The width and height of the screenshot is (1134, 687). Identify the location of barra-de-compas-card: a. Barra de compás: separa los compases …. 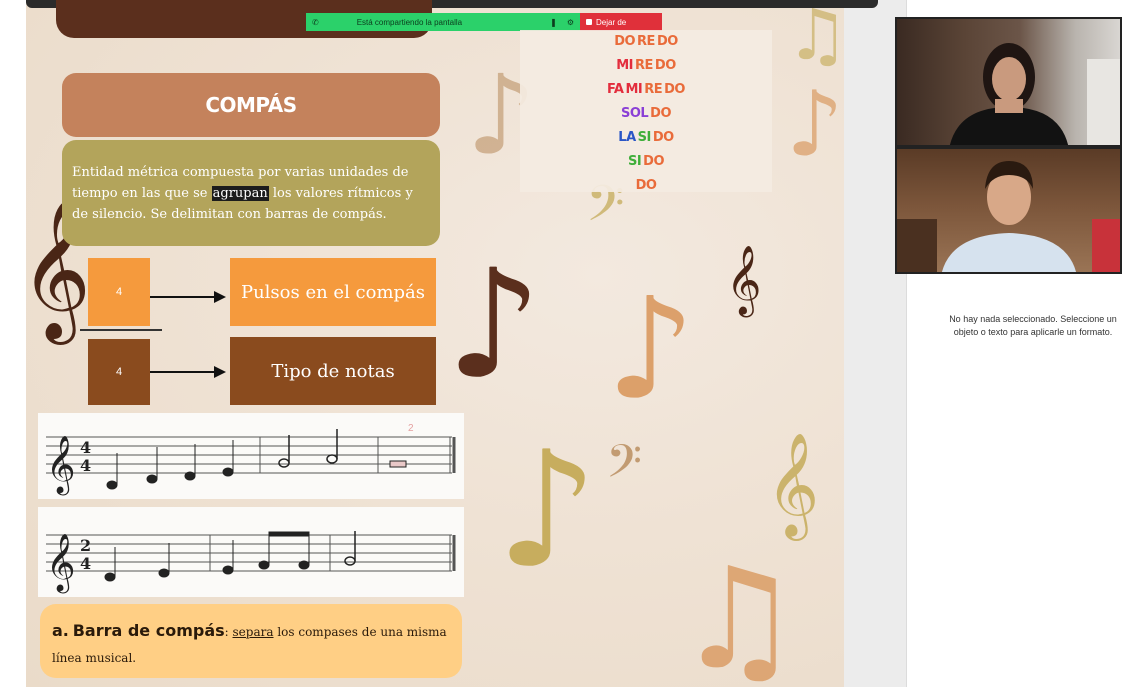
(251, 641).